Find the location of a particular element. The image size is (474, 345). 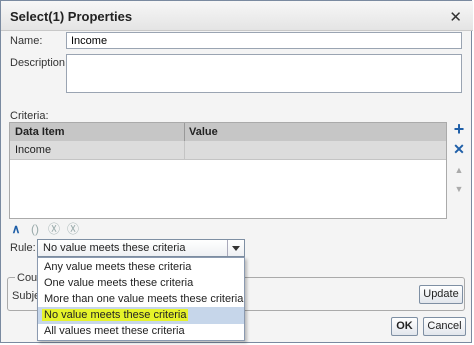

negate-icon: Ⓧ is located at coordinates (73, 229).